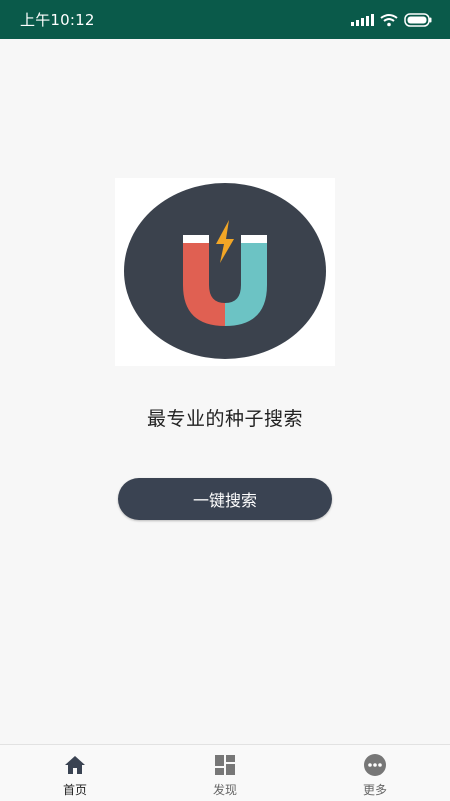 The image size is (450, 801). Describe the element at coordinates (57, 20) in the screenshot. I see `status-time: 上午10:12` at that location.